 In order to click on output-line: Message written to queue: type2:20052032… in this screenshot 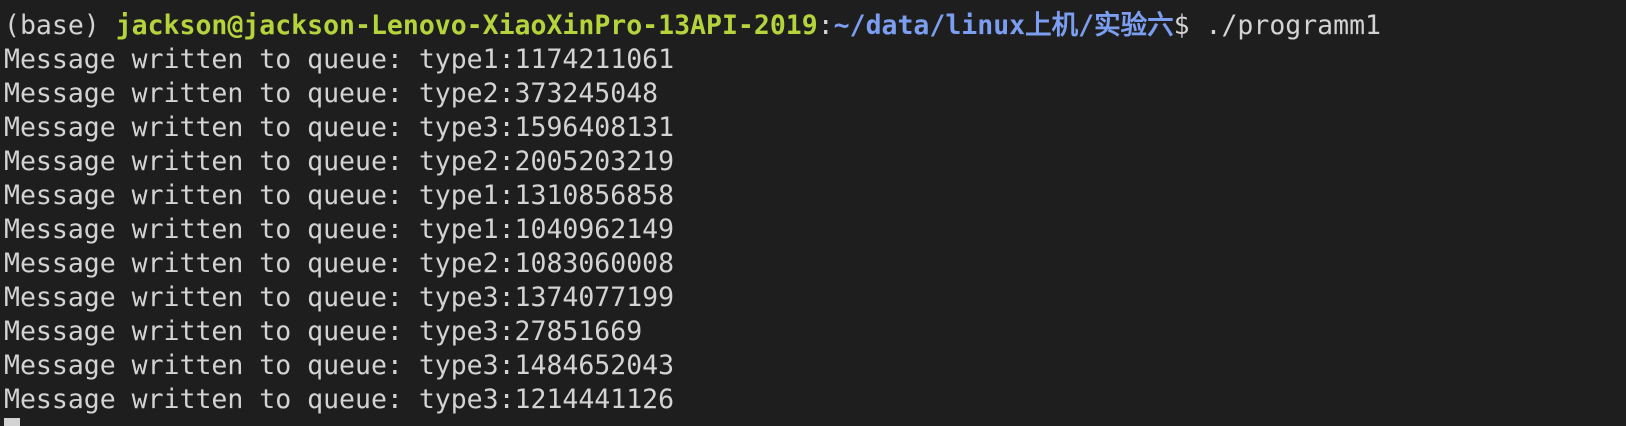, I will do `click(339, 161)`.